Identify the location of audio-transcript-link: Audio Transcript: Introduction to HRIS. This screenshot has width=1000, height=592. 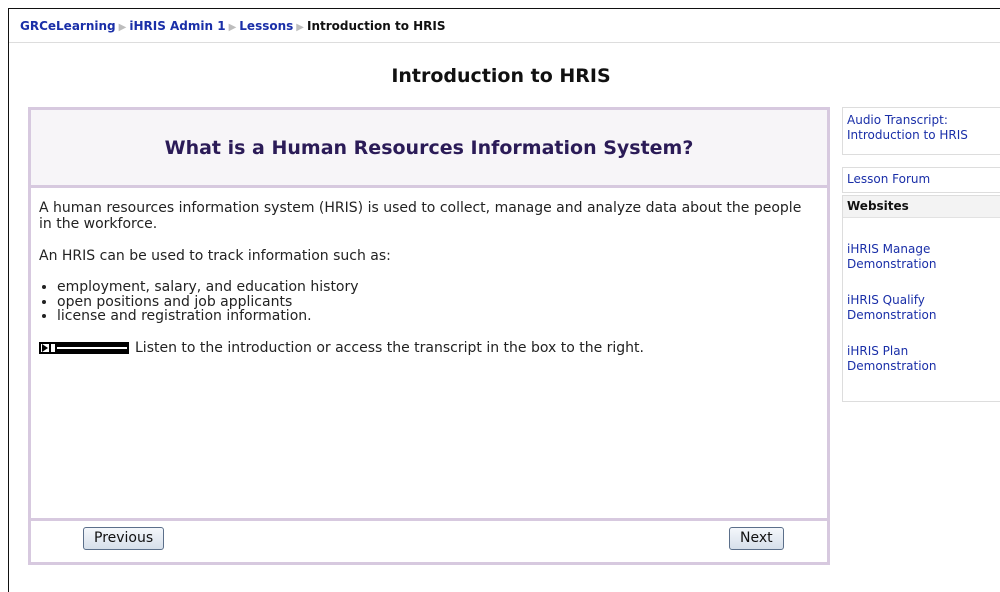
(907, 127).